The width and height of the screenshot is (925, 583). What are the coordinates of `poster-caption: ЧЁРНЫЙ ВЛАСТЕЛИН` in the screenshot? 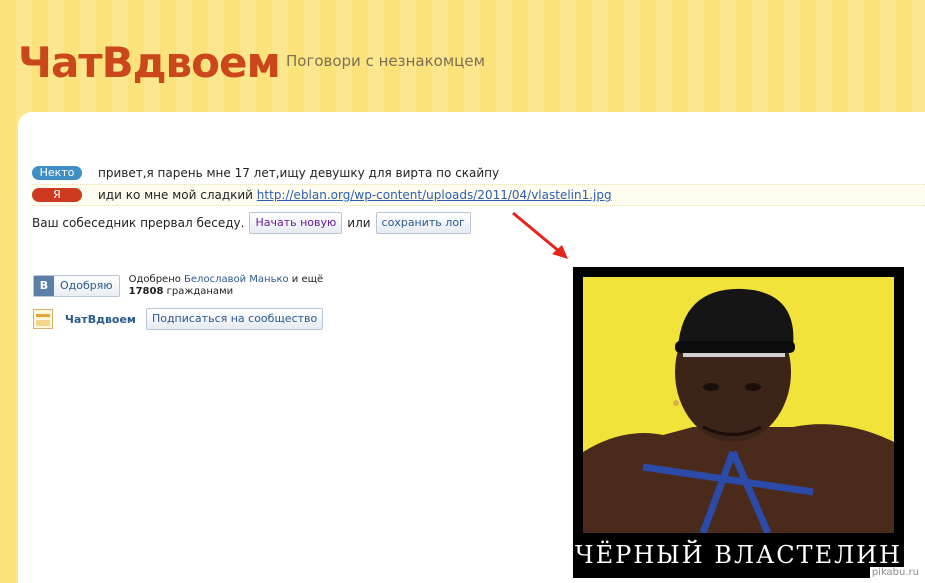 It's located at (738, 555).